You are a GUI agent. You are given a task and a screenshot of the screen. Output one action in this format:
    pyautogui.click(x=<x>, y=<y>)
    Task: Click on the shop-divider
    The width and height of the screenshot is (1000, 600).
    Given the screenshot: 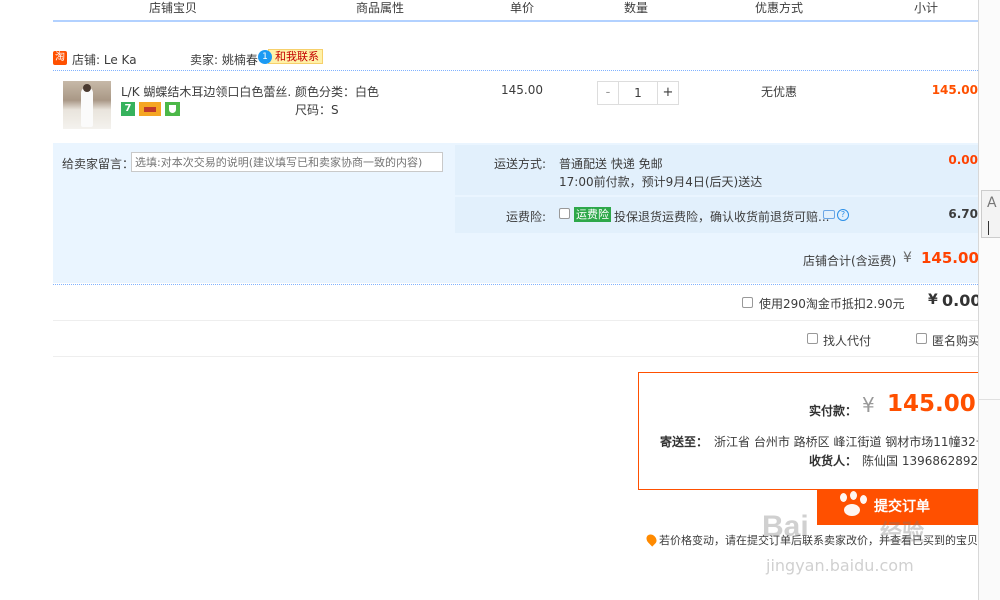 What is the action you would take?
    pyautogui.click(x=520, y=70)
    